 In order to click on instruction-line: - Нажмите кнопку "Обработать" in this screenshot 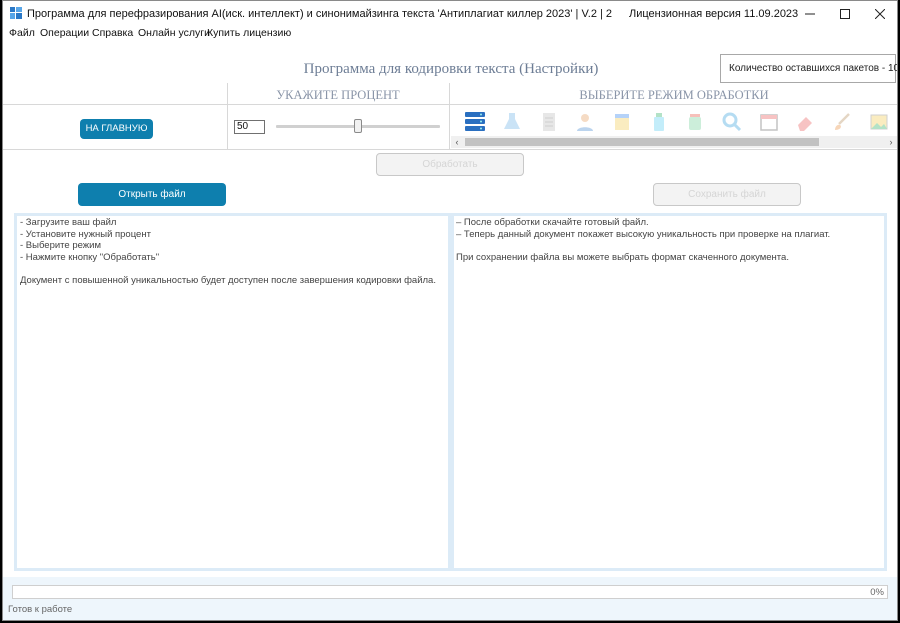, I will do `click(90, 258)`.